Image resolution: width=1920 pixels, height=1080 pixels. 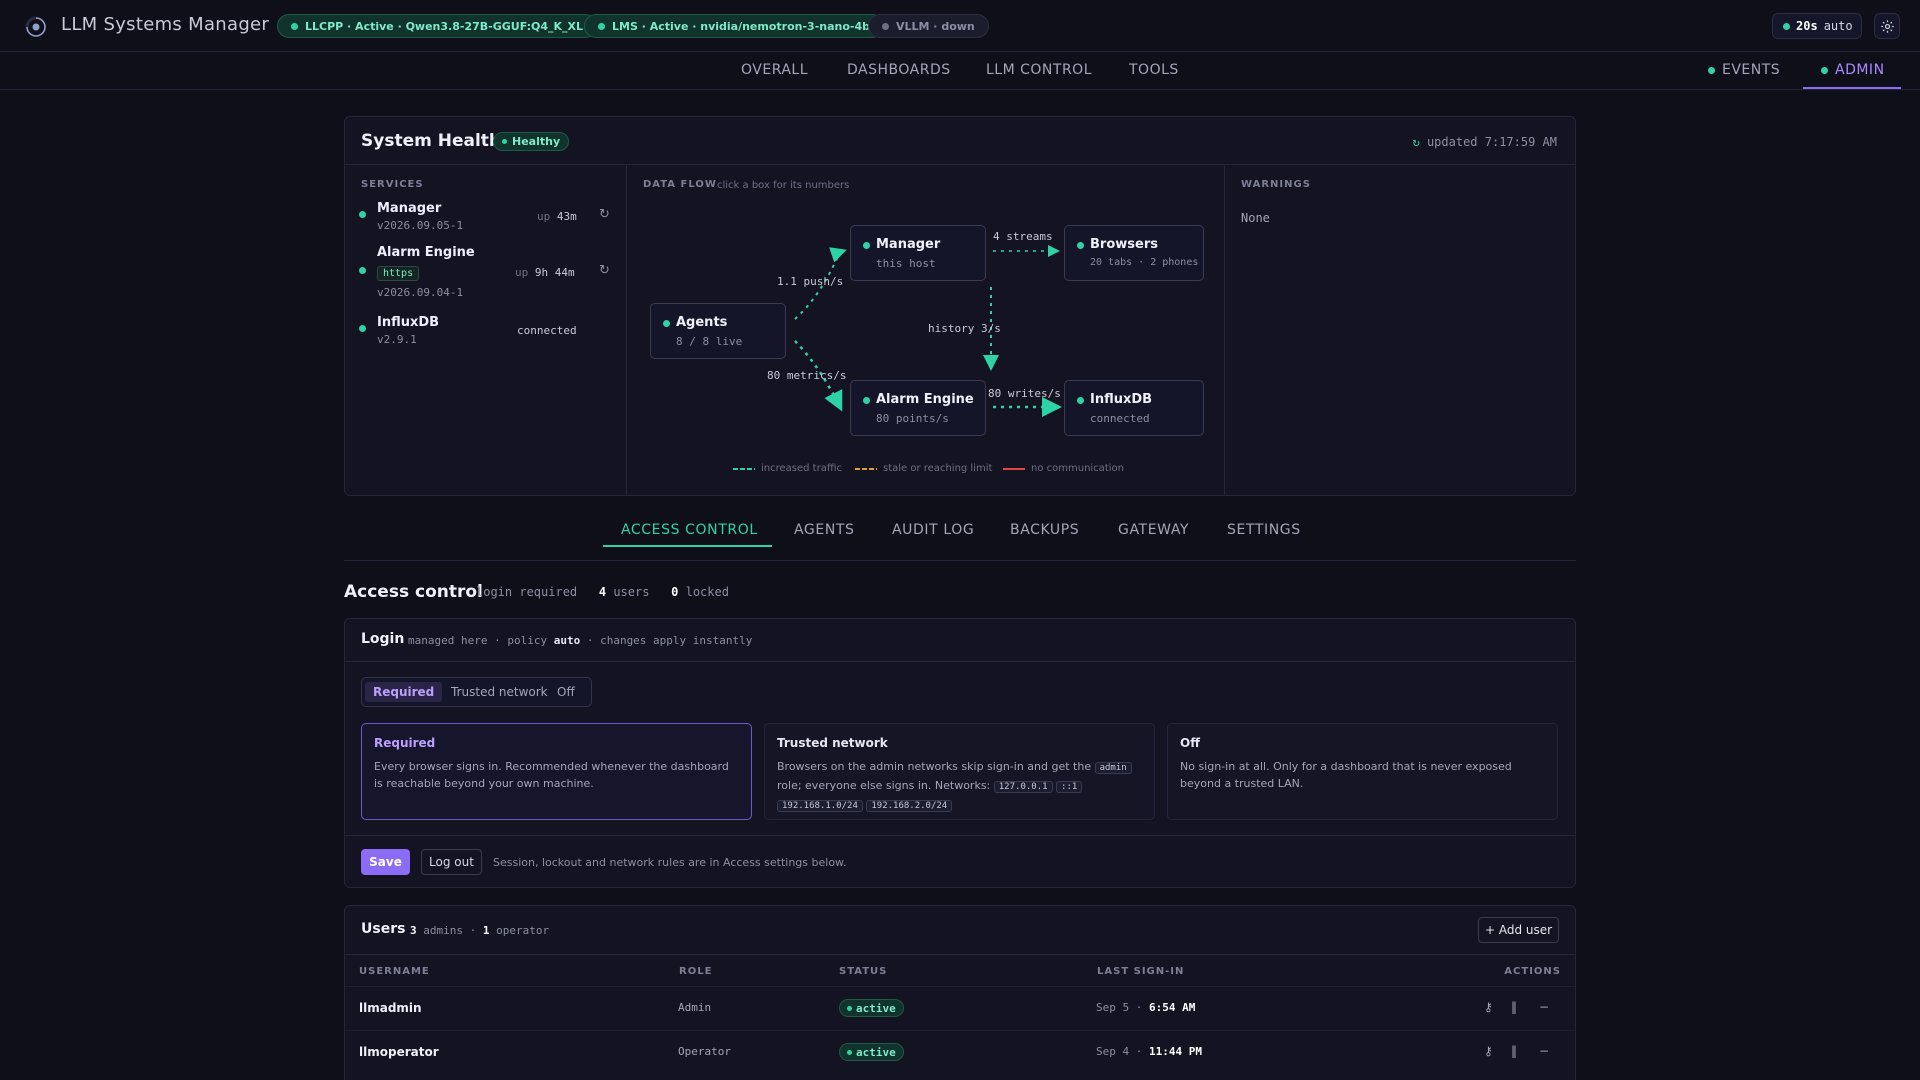 What do you see at coordinates (885, 26) in the screenshot?
I see `status-dot-icon` at bounding box center [885, 26].